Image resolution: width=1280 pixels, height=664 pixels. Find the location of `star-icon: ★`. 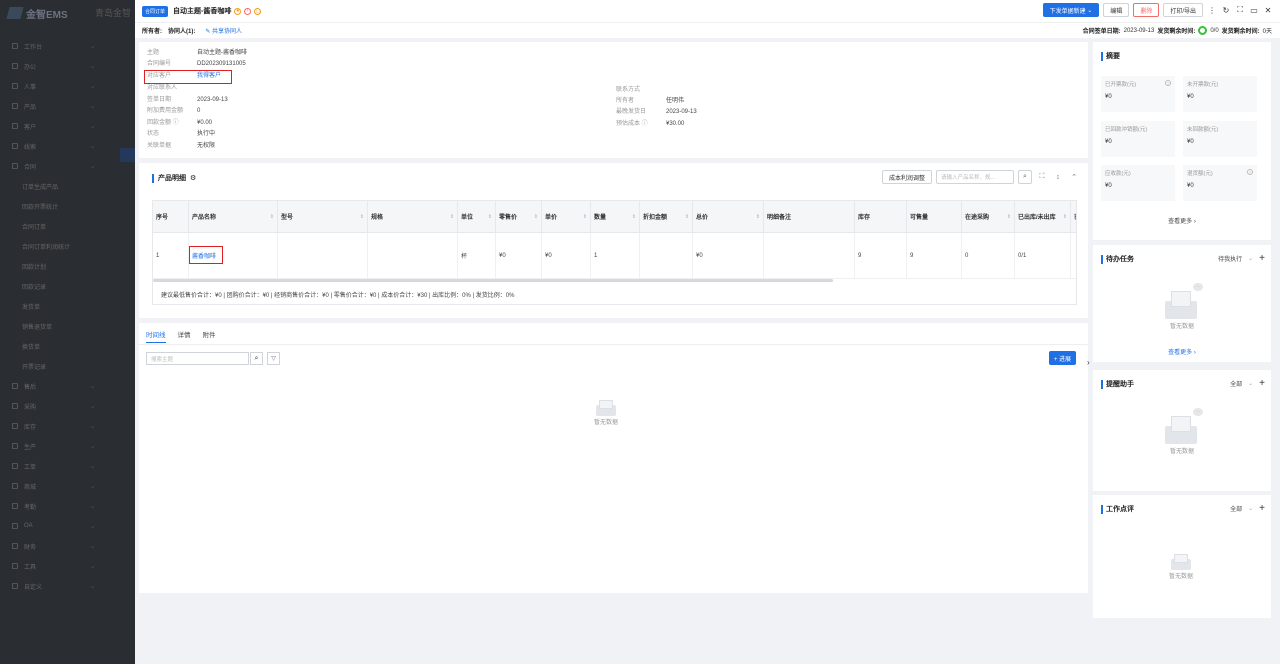

star-icon: ★ is located at coordinates (238, 11).